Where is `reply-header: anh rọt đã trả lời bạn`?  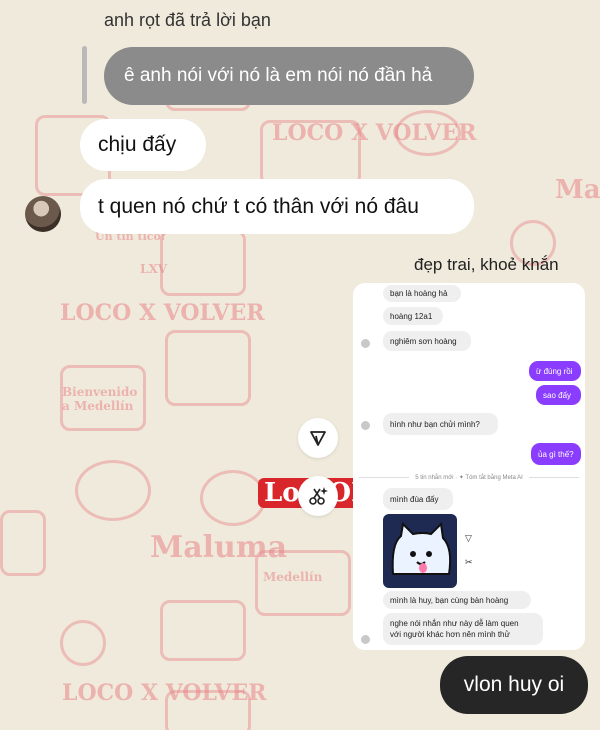 reply-header: anh rọt đã trả lời bạn is located at coordinates (187, 20).